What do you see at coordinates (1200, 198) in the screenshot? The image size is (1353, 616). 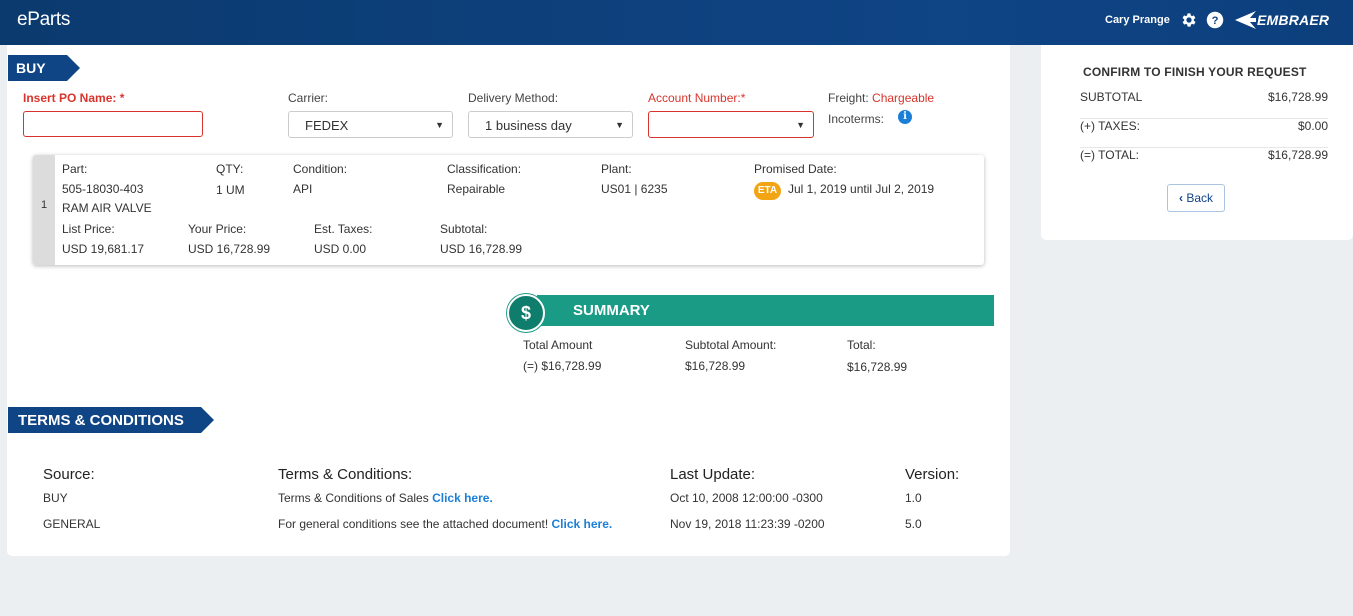 I see `back-label: Back` at bounding box center [1200, 198].